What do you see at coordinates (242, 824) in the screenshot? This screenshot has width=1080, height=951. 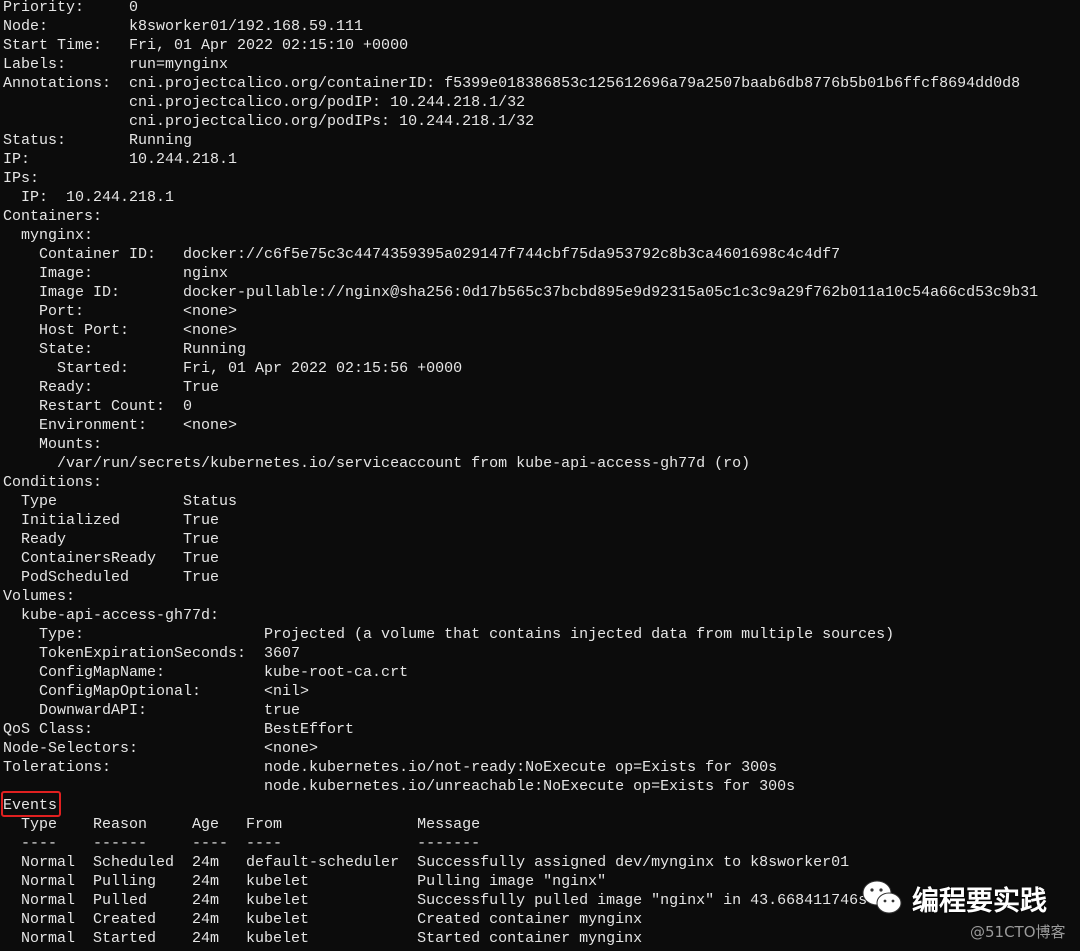 I see `events-table-header: Type Reason Age From Message` at bounding box center [242, 824].